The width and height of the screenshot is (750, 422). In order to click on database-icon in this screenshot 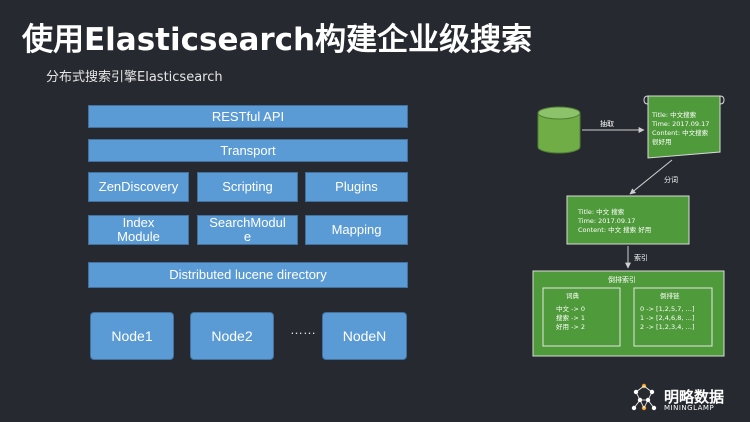, I will do `click(559, 130)`.